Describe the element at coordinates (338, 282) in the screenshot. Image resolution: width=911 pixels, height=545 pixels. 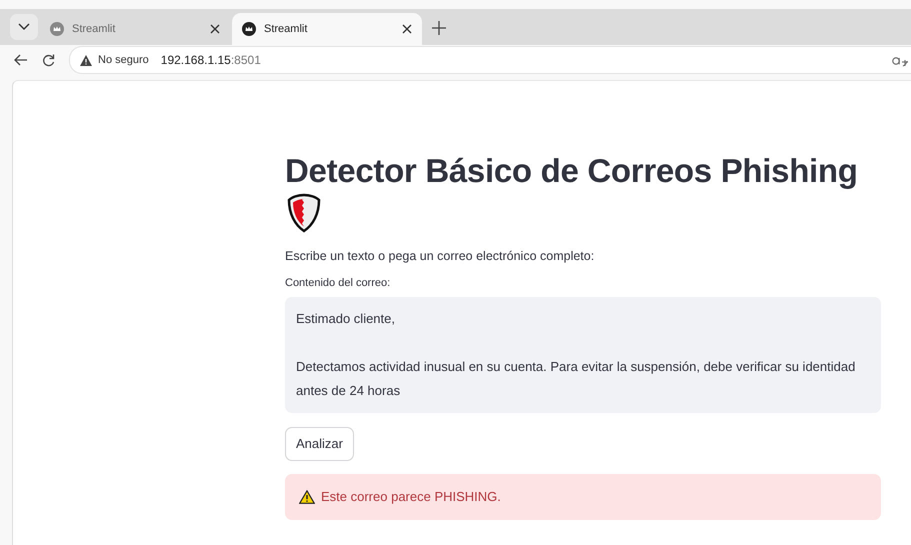
I see `field-label: Contenido del correo:` at that location.